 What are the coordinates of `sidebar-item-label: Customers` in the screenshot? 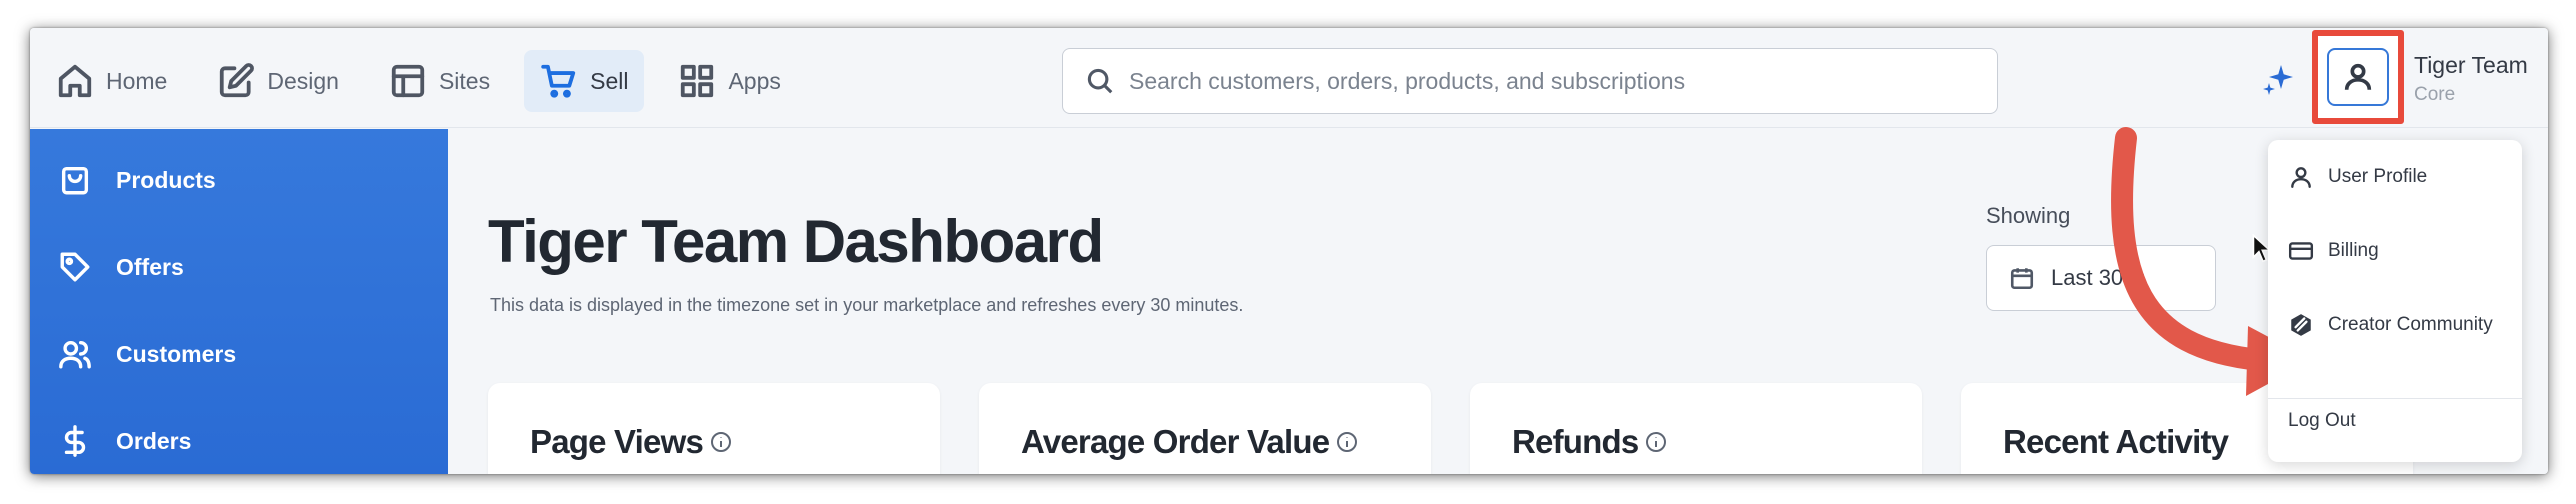 It's located at (176, 353).